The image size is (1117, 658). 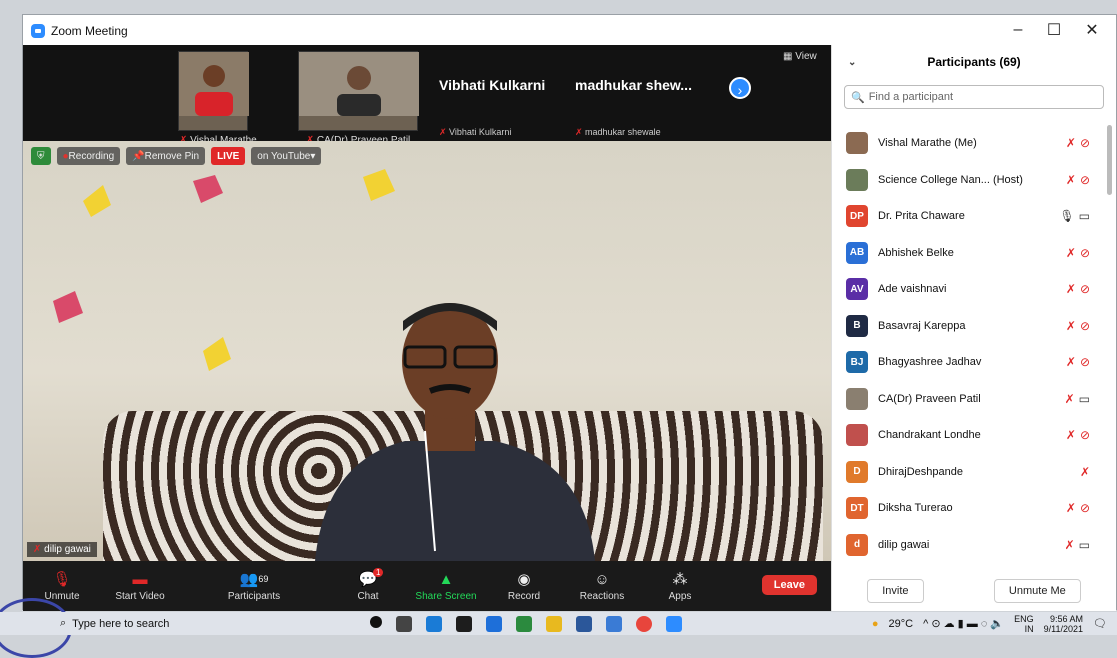 What do you see at coordinates (1018, 30) in the screenshot?
I see `minimize-button: –` at bounding box center [1018, 30].